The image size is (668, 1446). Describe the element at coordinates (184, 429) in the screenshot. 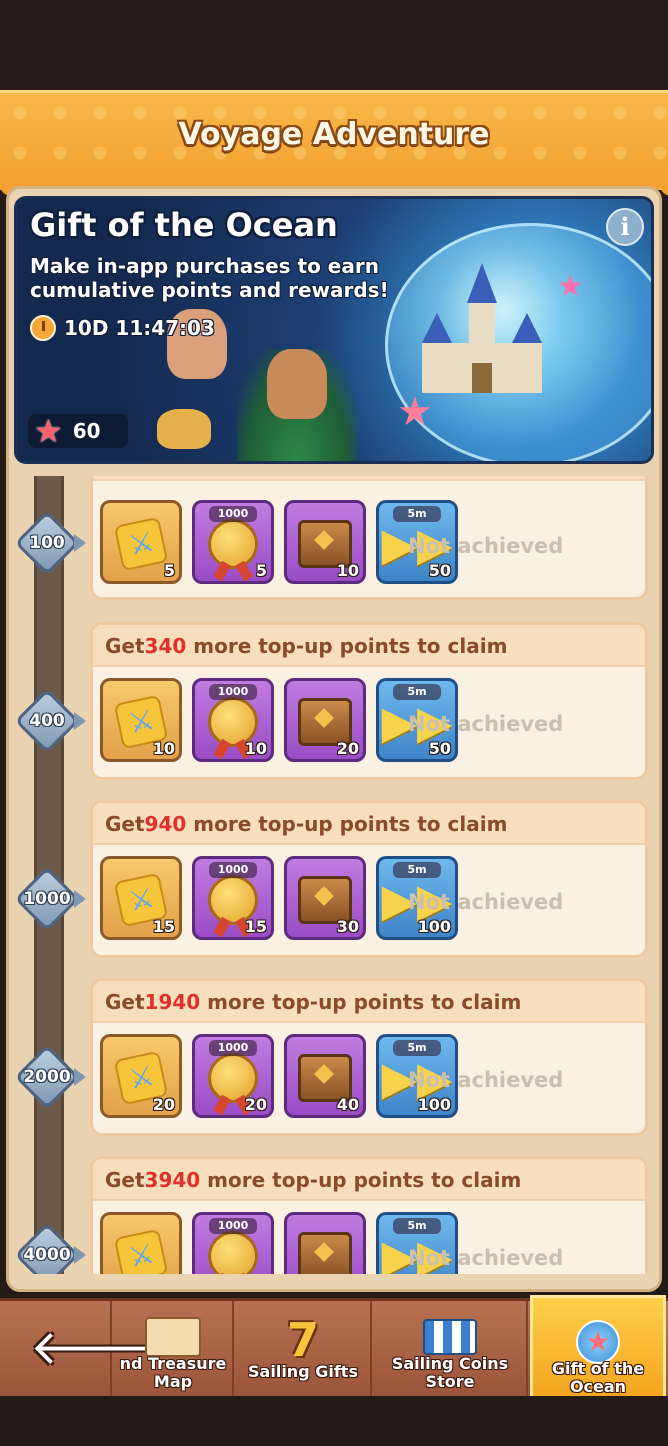

I see `dog-diver-icon` at that location.